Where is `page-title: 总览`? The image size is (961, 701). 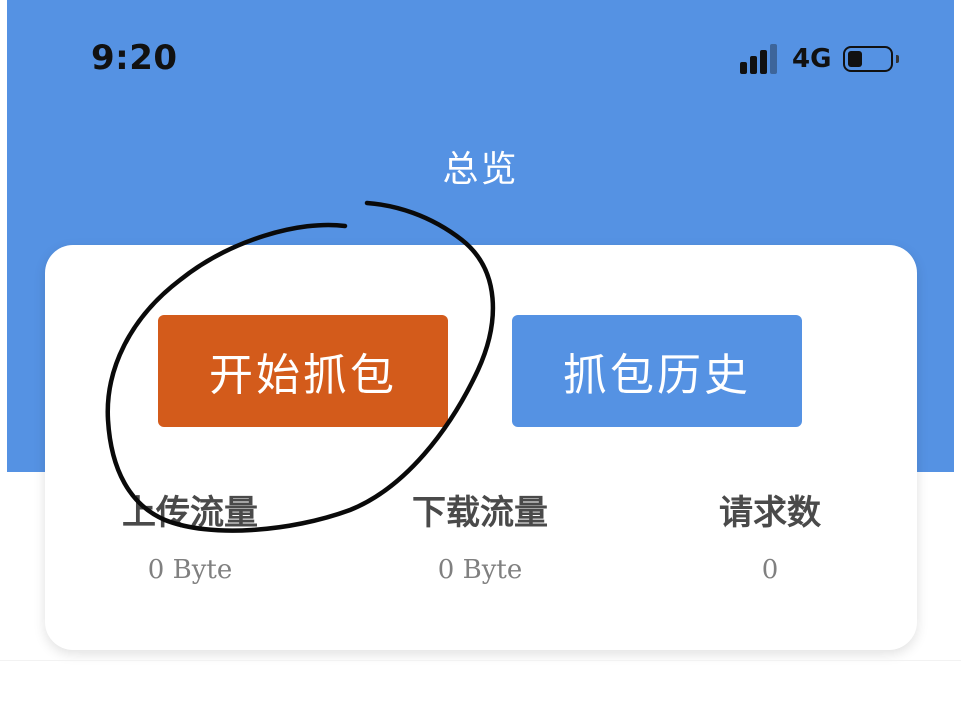 page-title: 总览 is located at coordinates (480, 169).